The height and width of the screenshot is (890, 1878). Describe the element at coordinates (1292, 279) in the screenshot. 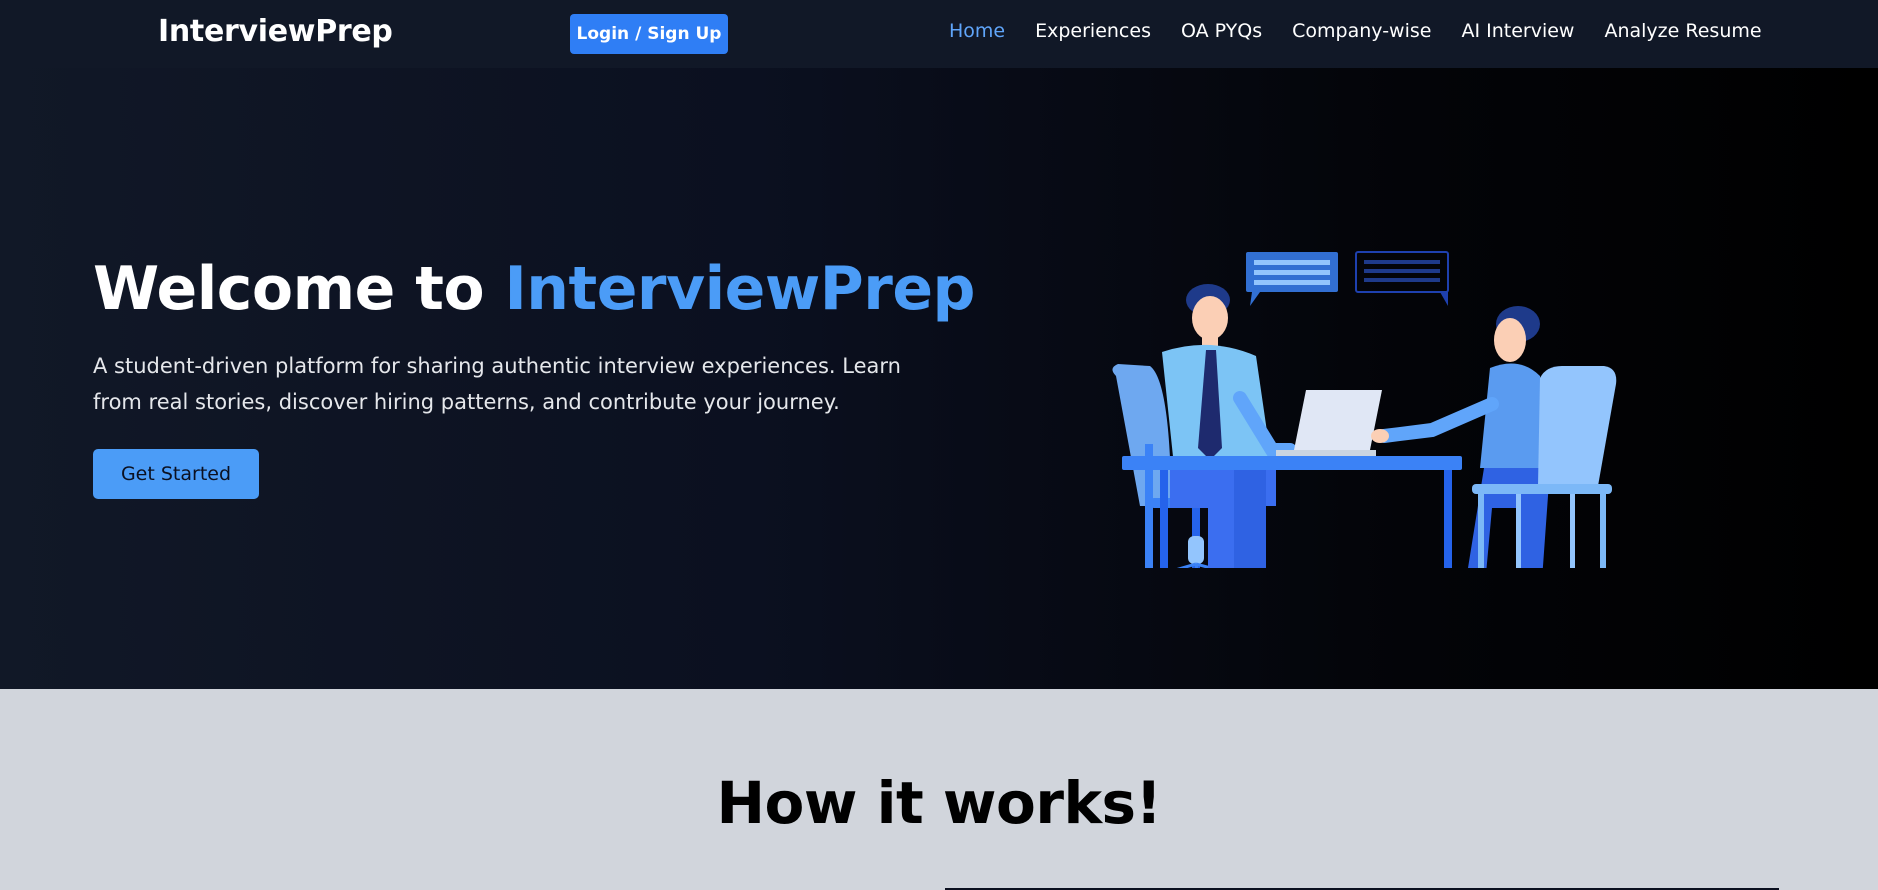

I see `speech-bubble-left-icon` at that location.